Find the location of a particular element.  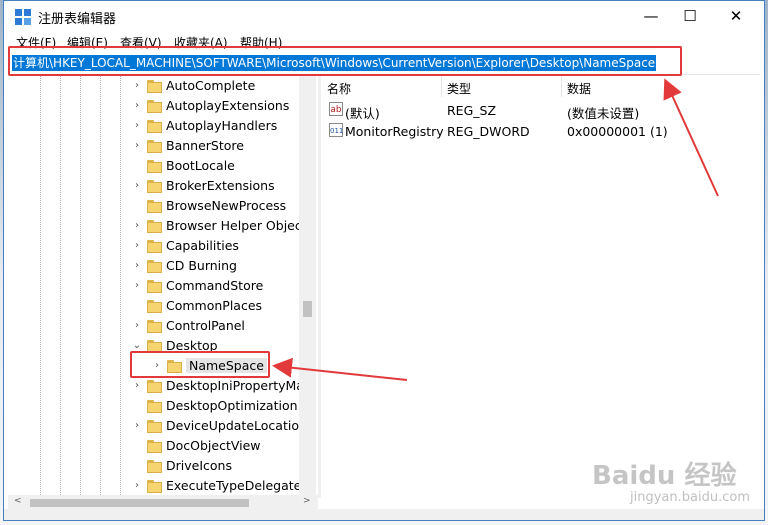

value-type: REG_SZ is located at coordinates (472, 110).